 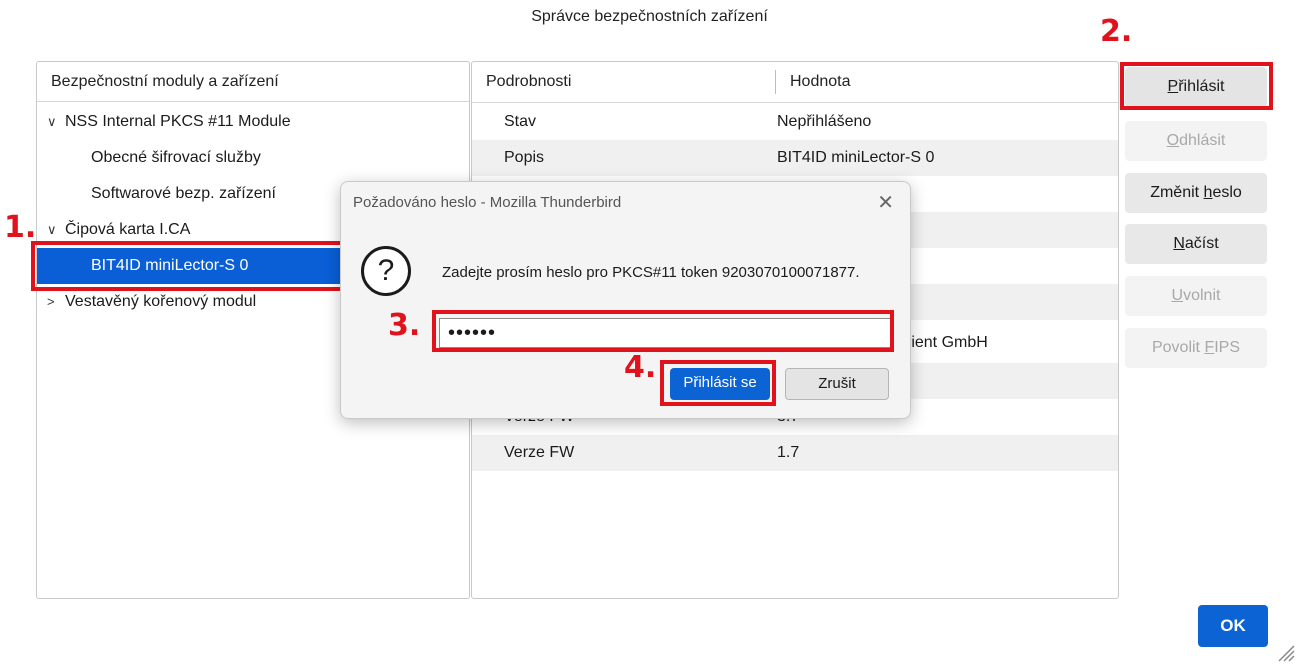 What do you see at coordinates (276, 158) in the screenshot?
I see `tree-item-generic-crypto: Obecné šifrovací služby` at bounding box center [276, 158].